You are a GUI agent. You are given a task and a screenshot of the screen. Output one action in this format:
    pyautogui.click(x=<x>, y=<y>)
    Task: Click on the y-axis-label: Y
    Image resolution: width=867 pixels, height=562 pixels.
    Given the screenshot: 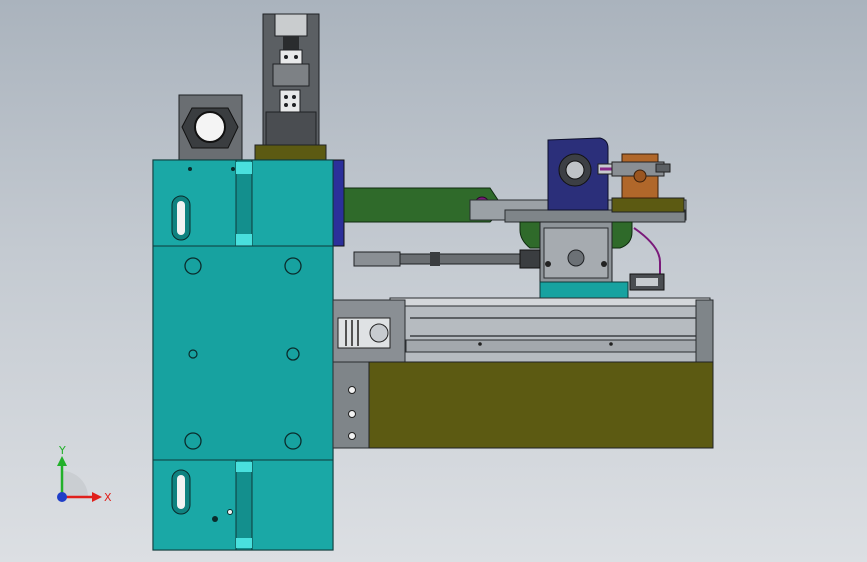 What is the action you would take?
    pyautogui.click(x=62, y=450)
    